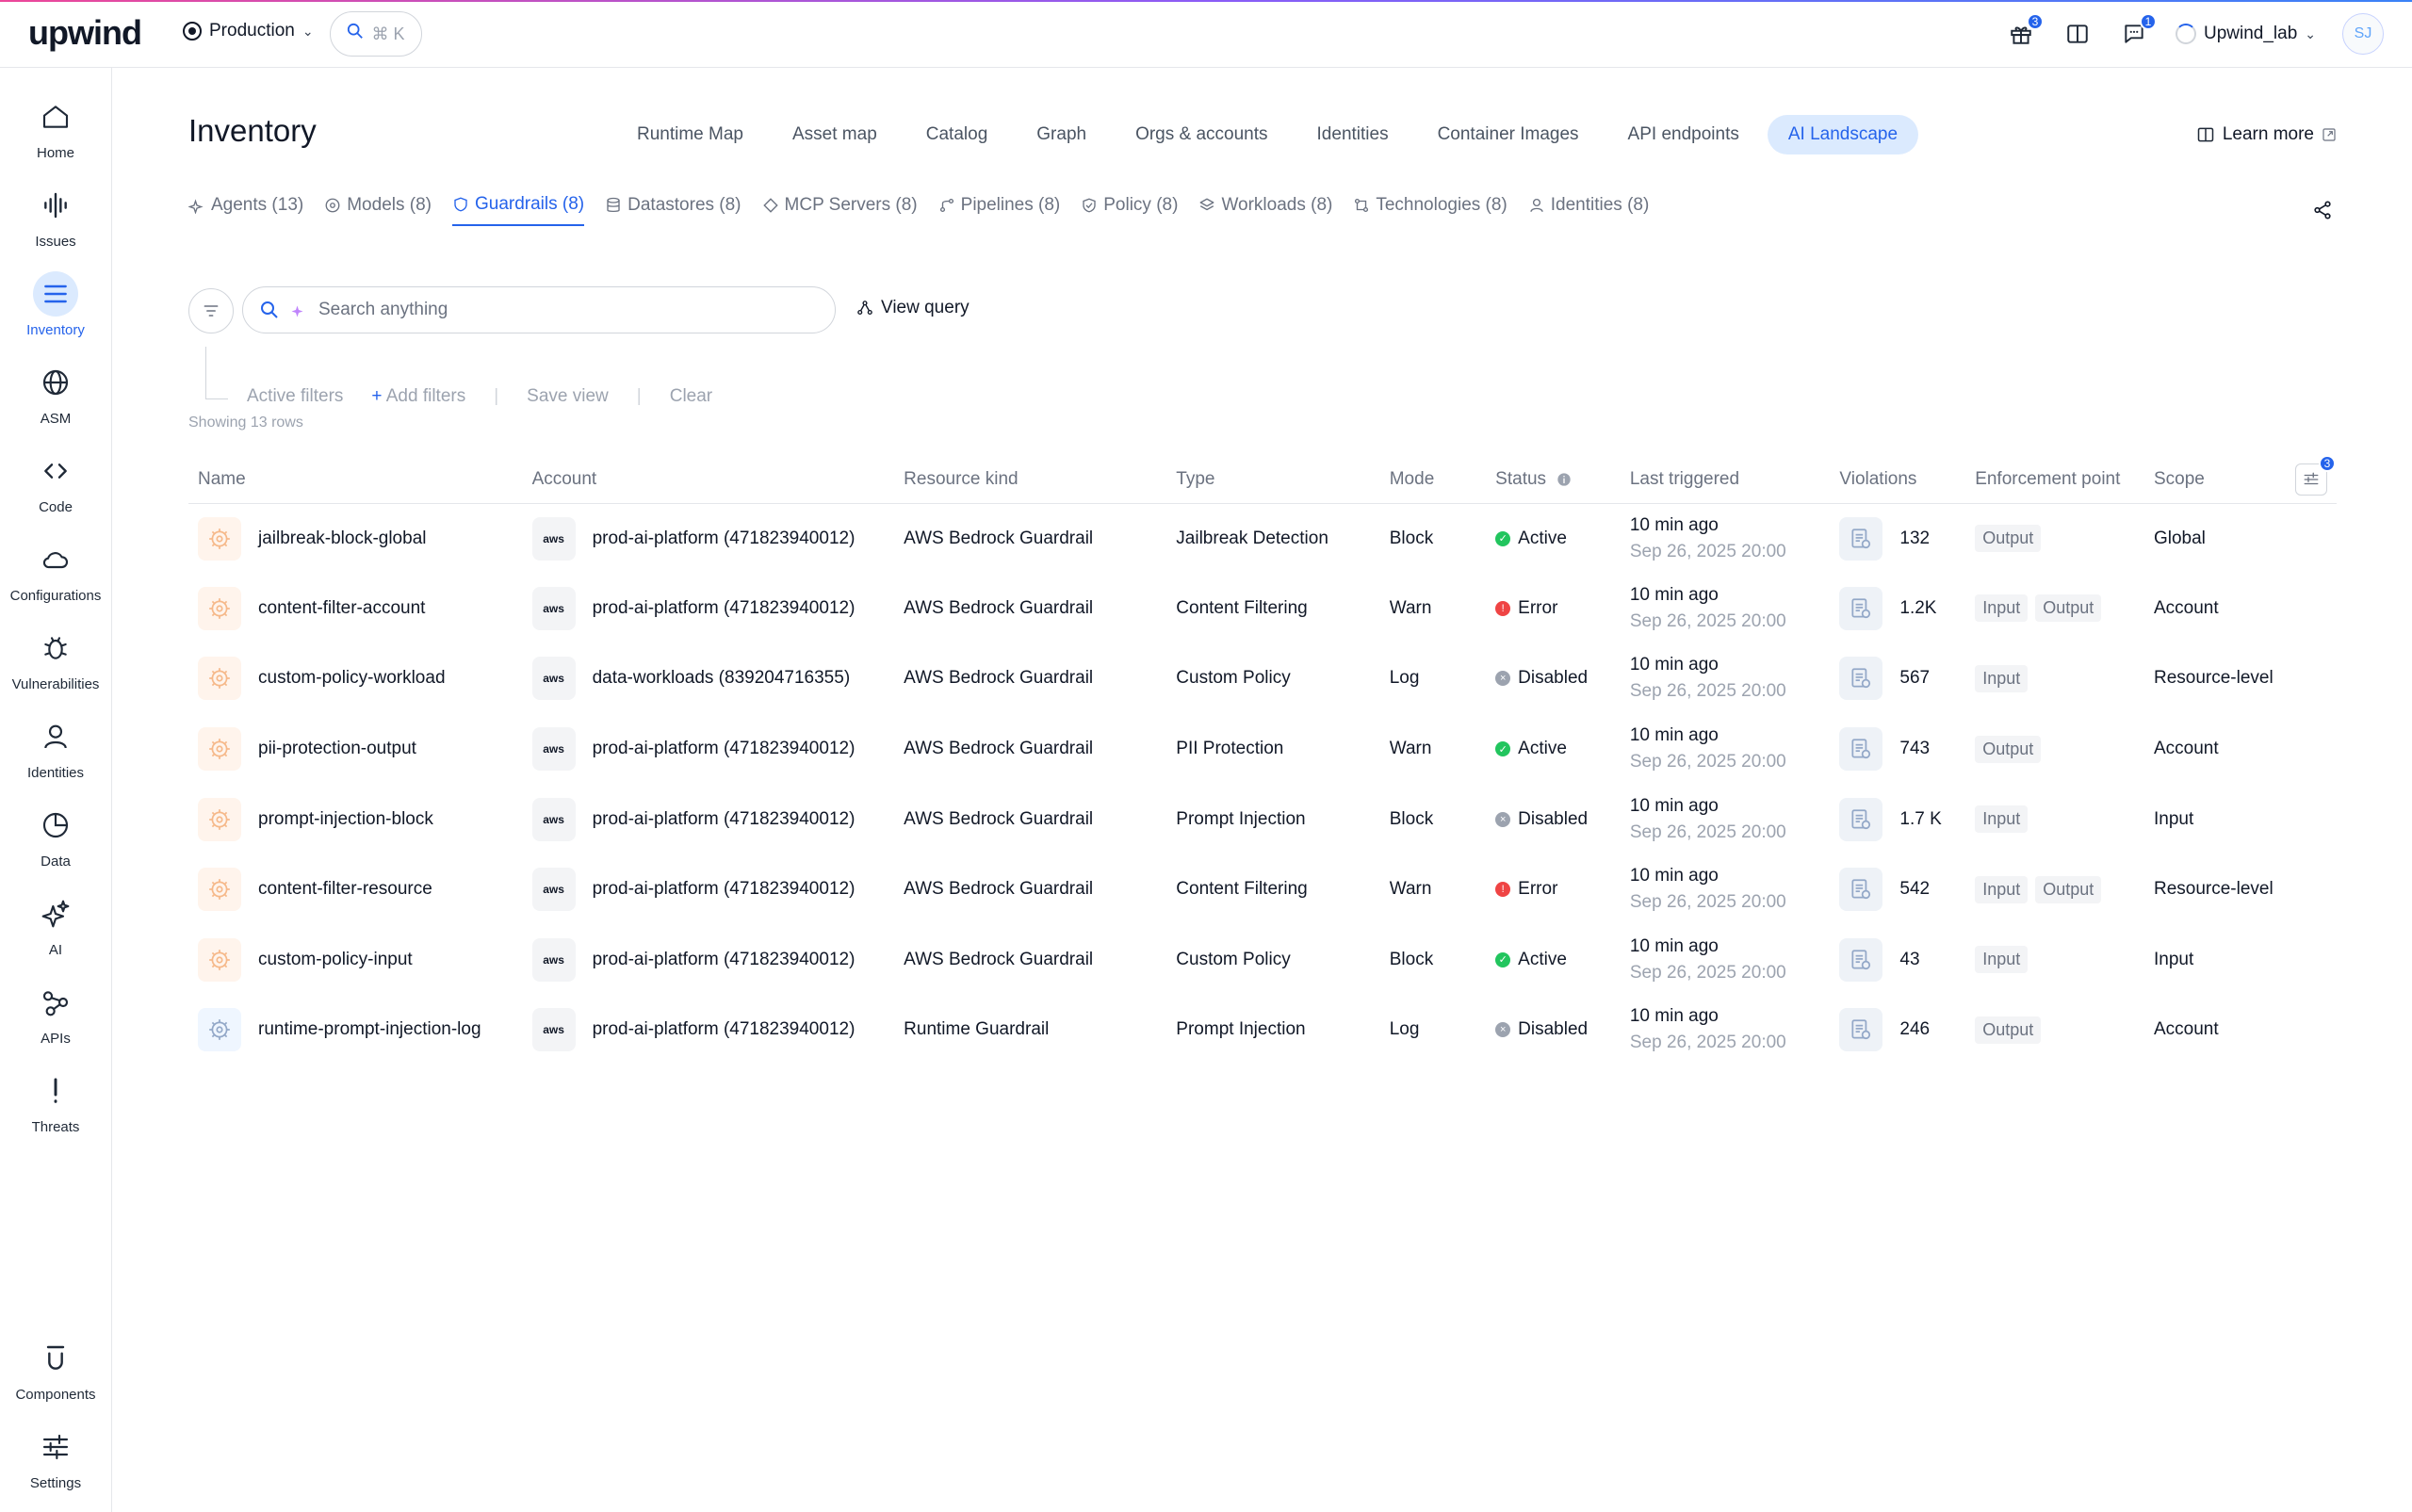 The image size is (2412, 1512). I want to click on guardrail-name: content-filter-resource, so click(345, 889).